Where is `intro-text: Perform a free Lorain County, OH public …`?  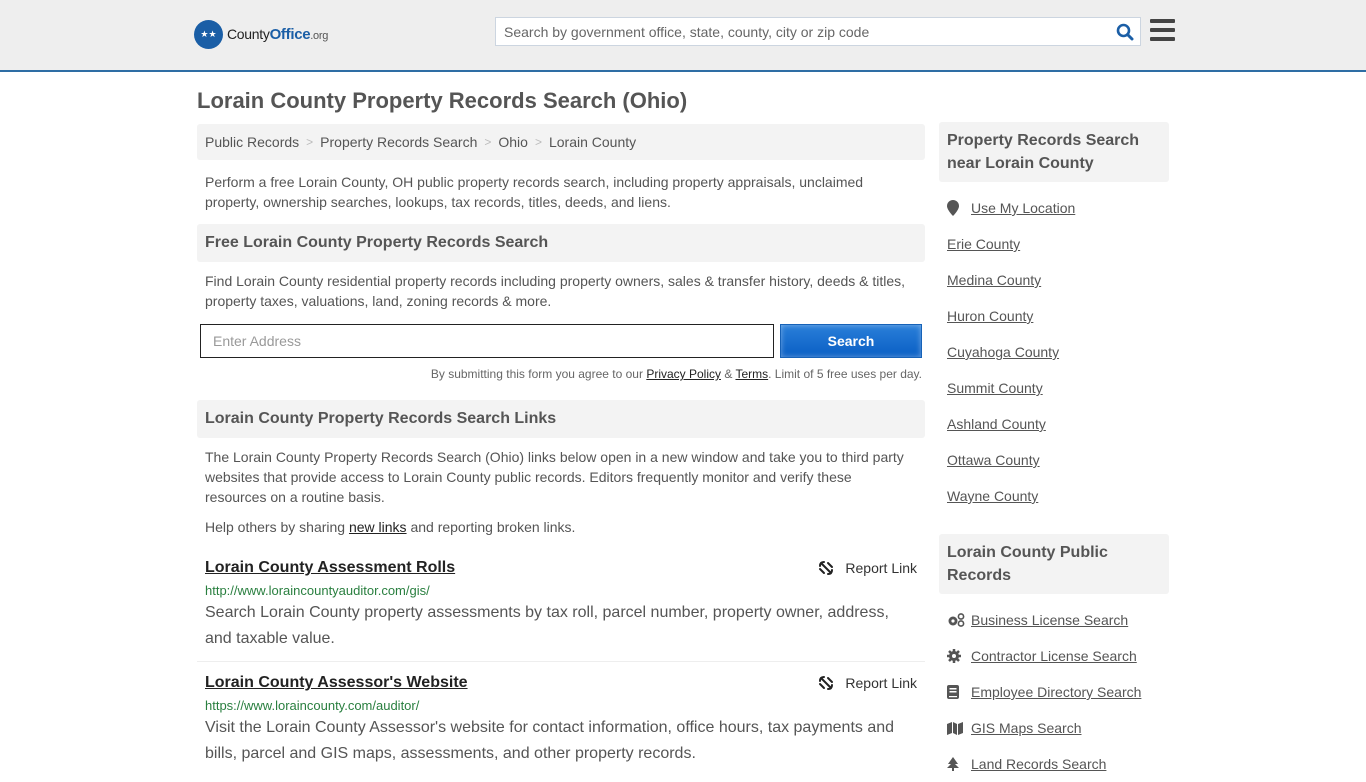 intro-text: Perform a free Lorain County, OH public … is located at coordinates (534, 192).